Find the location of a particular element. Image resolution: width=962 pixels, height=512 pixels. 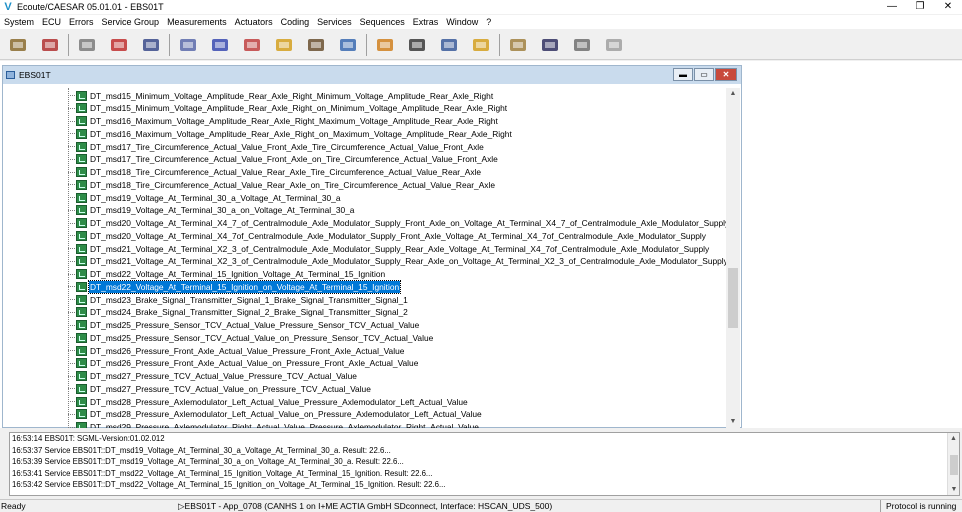

menu-item-service-group: Service Group is located at coordinates (131, 22).